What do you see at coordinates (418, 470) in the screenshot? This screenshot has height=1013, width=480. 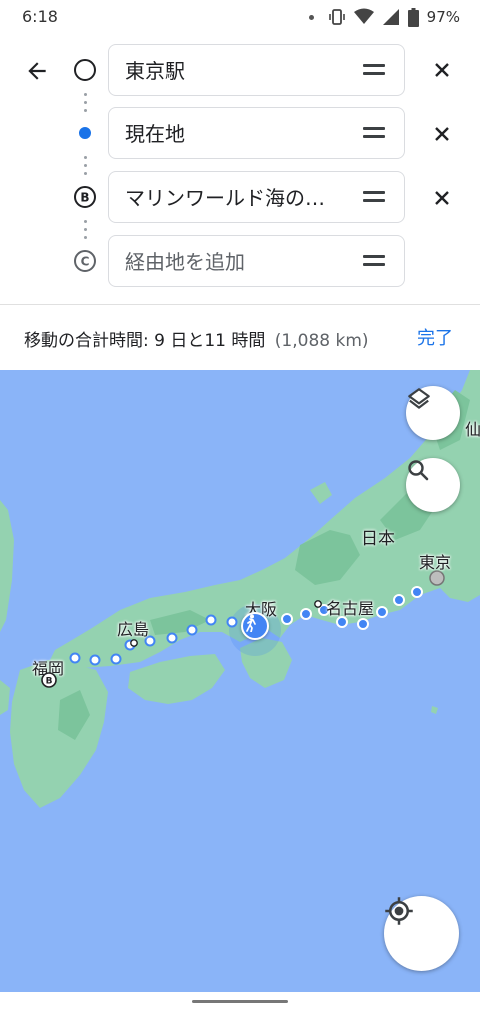 I see `search-icon` at bounding box center [418, 470].